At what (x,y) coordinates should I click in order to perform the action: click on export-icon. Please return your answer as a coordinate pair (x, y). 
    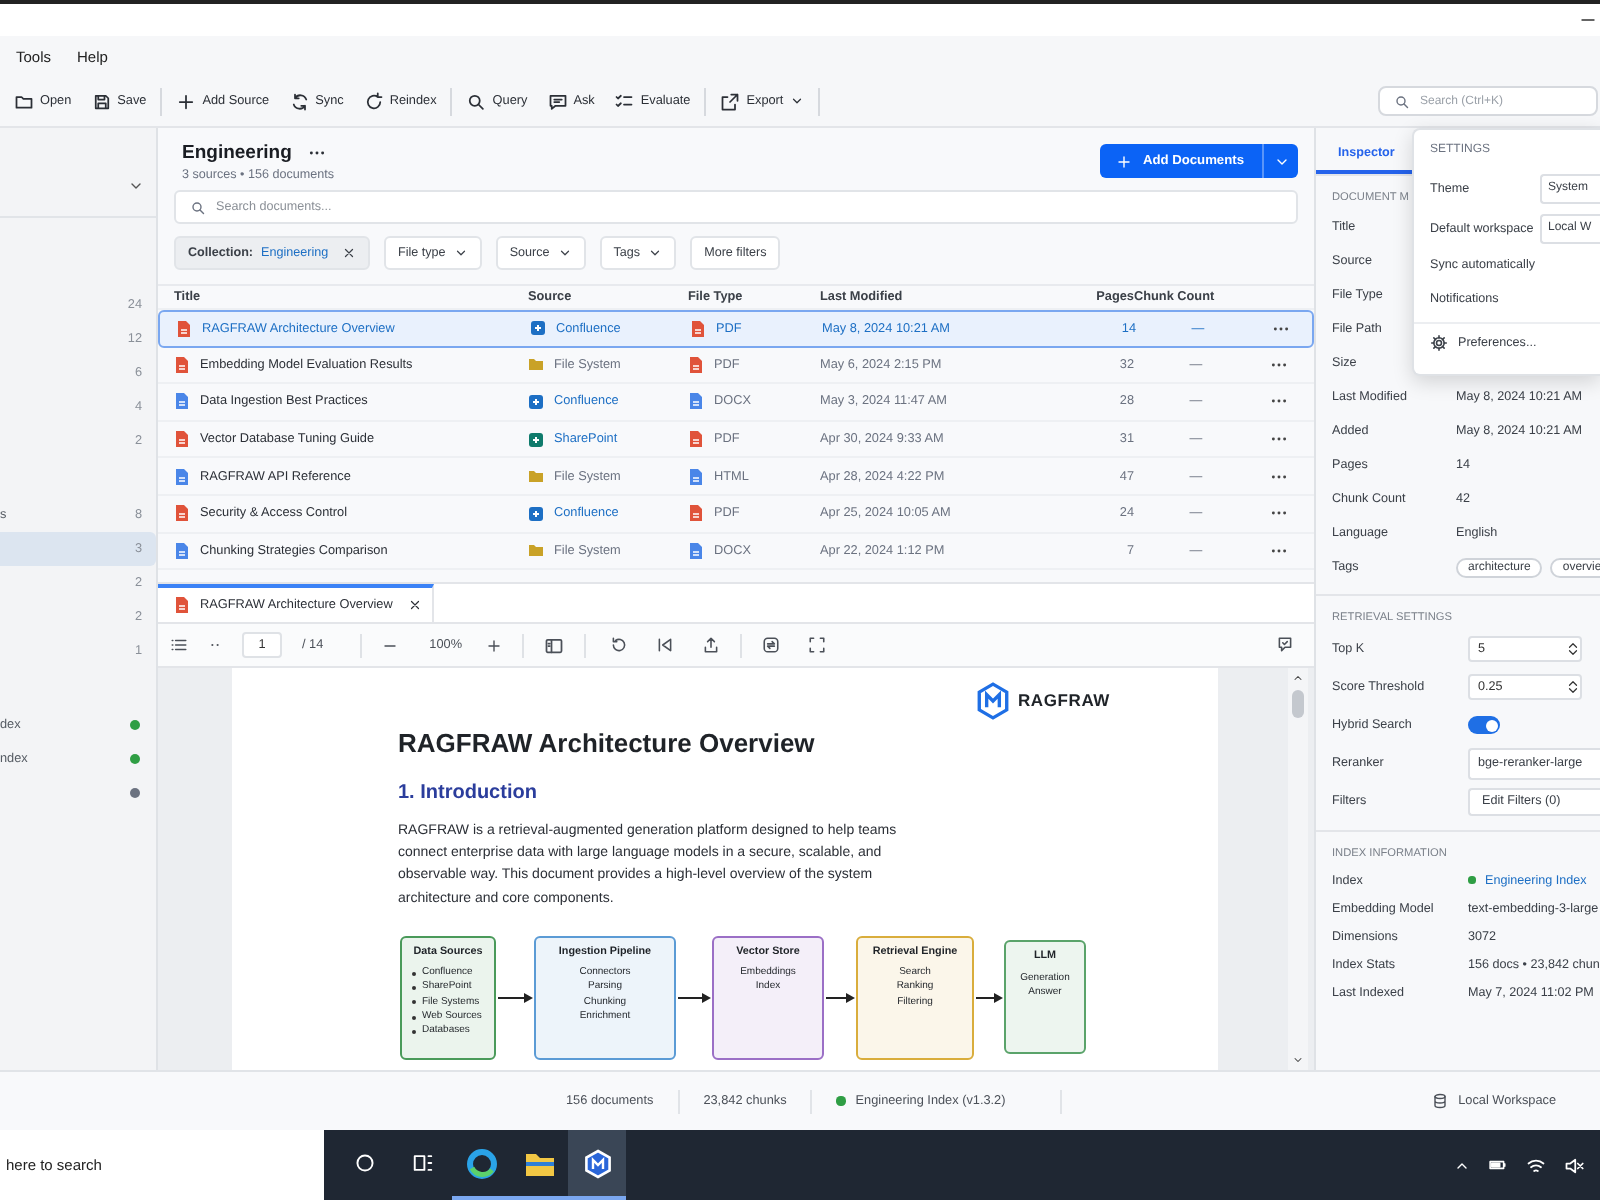
    Looking at the image, I should click on (730, 101).